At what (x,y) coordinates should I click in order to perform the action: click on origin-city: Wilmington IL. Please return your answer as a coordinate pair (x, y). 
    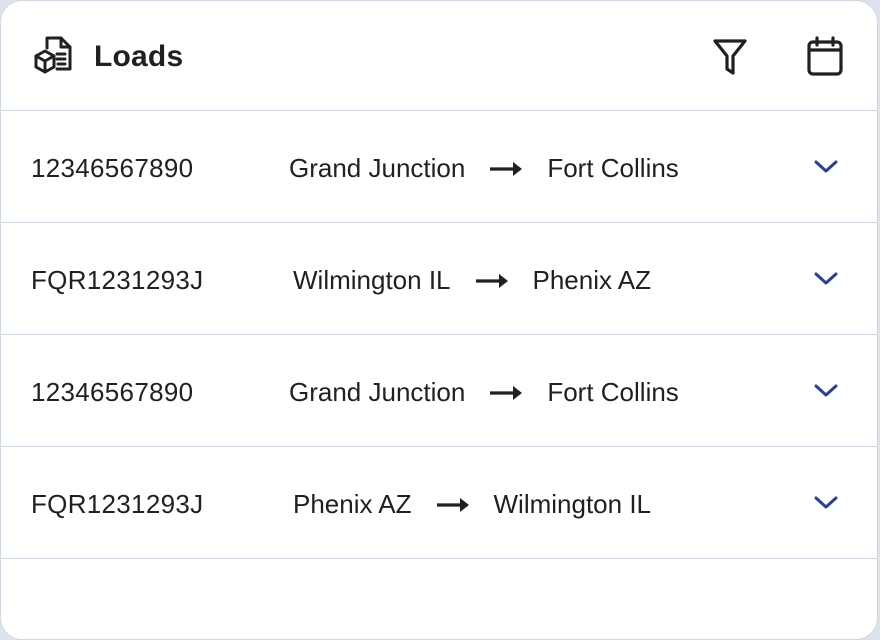
    Looking at the image, I should click on (372, 280).